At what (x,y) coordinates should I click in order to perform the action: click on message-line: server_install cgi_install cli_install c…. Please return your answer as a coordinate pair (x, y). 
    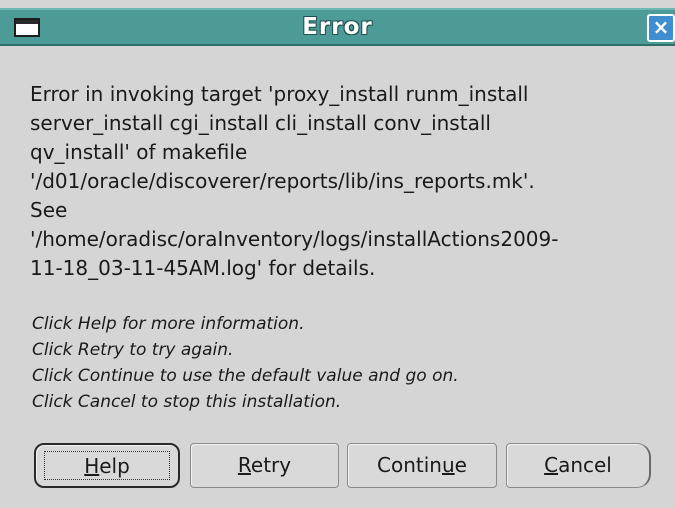
    Looking at the image, I should click on (260, 123).